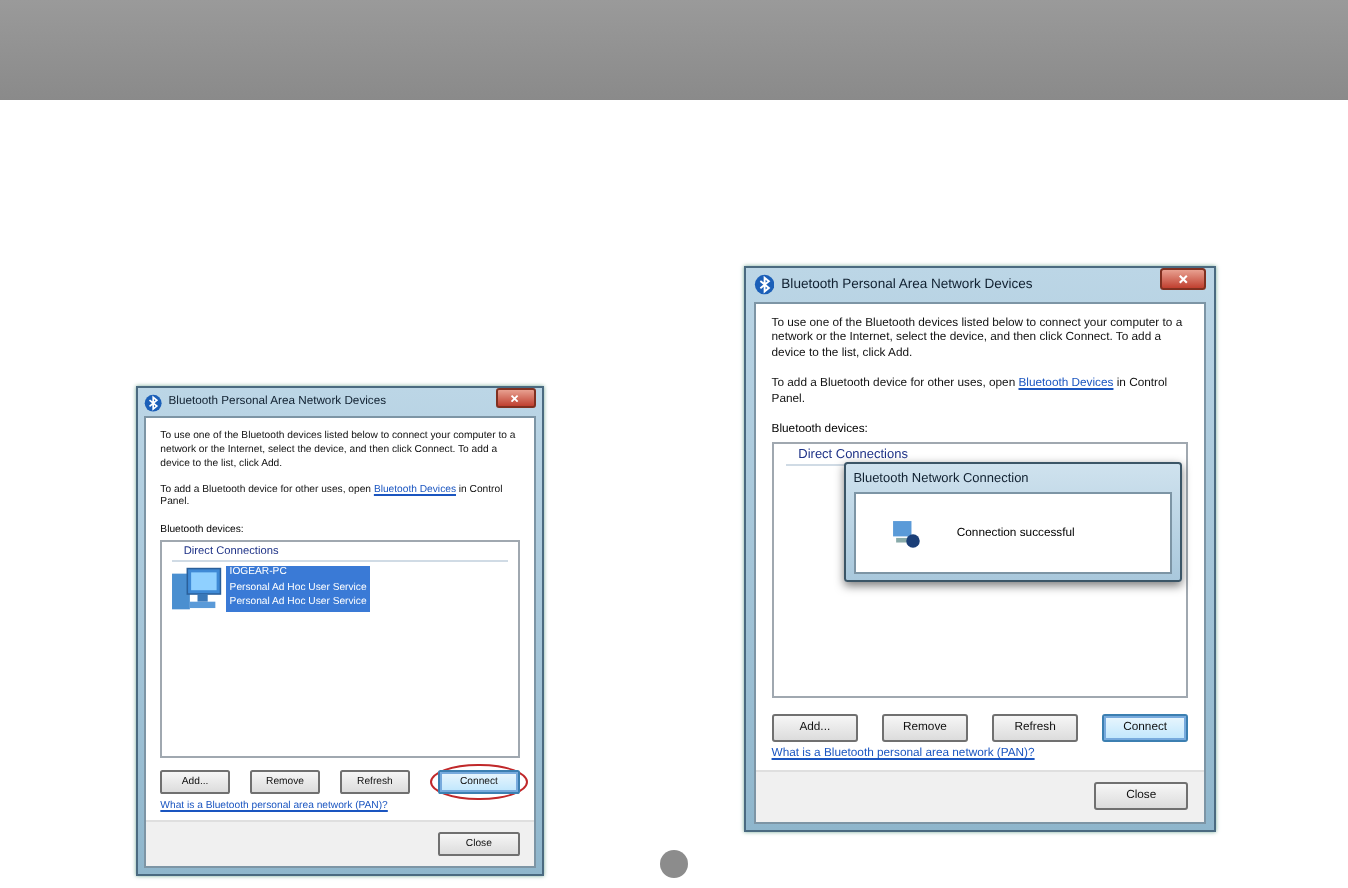 This screenshot has width=1348, height=888. I want to click on computer-icon, so click(198, 588).